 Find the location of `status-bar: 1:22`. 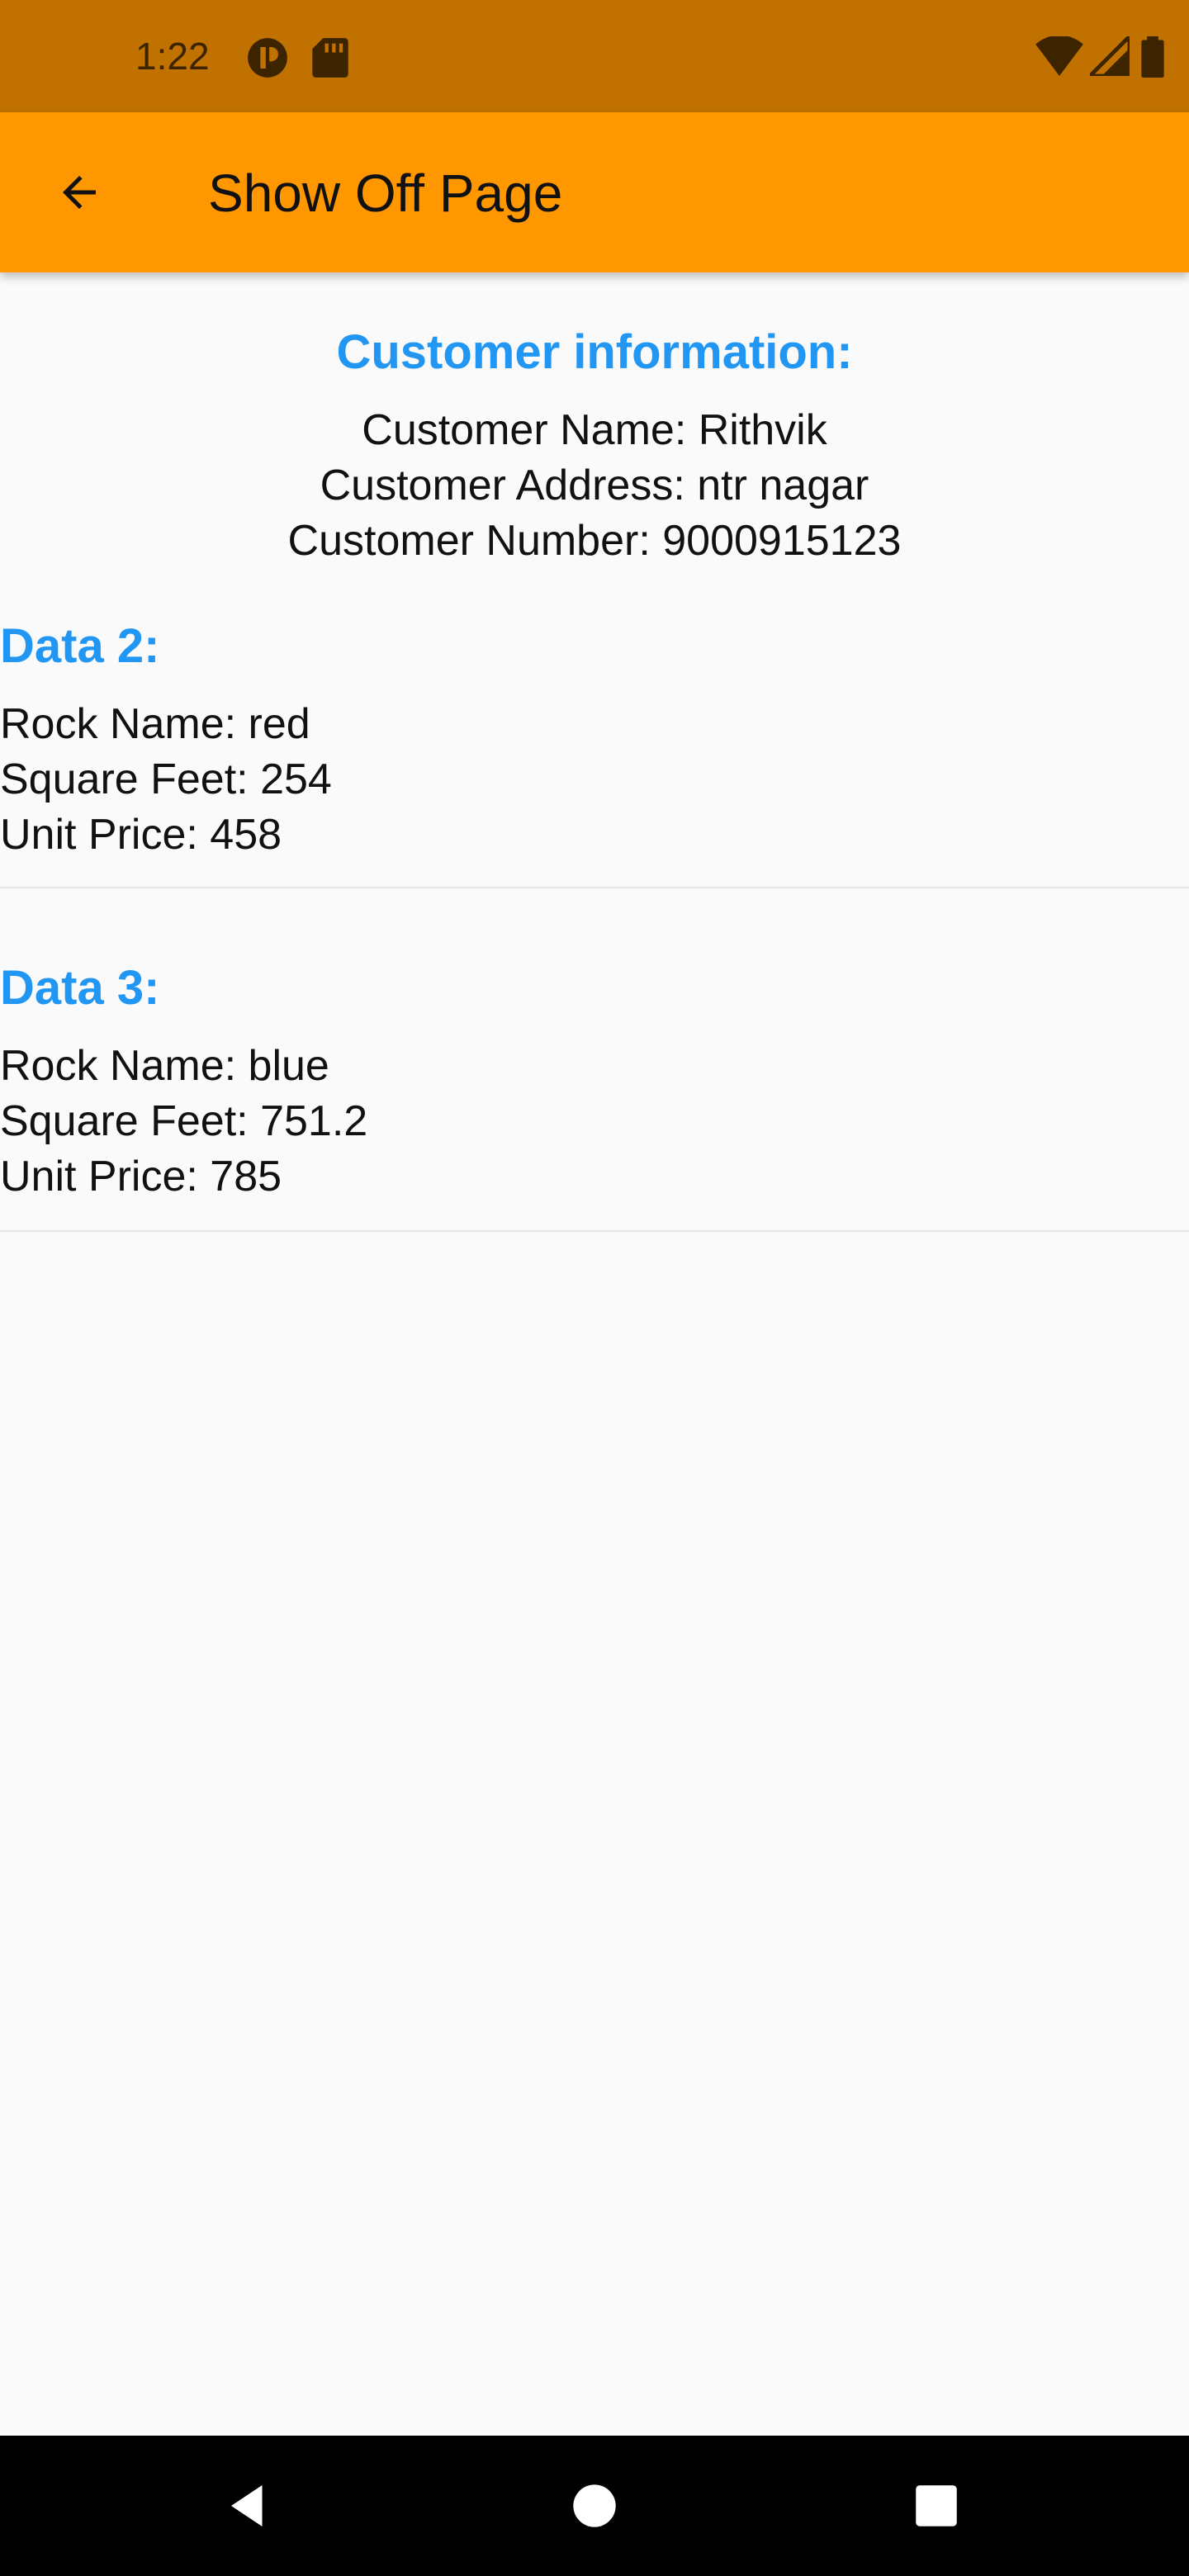

status-bar: 1:22 is located at coordinates (594, 56).